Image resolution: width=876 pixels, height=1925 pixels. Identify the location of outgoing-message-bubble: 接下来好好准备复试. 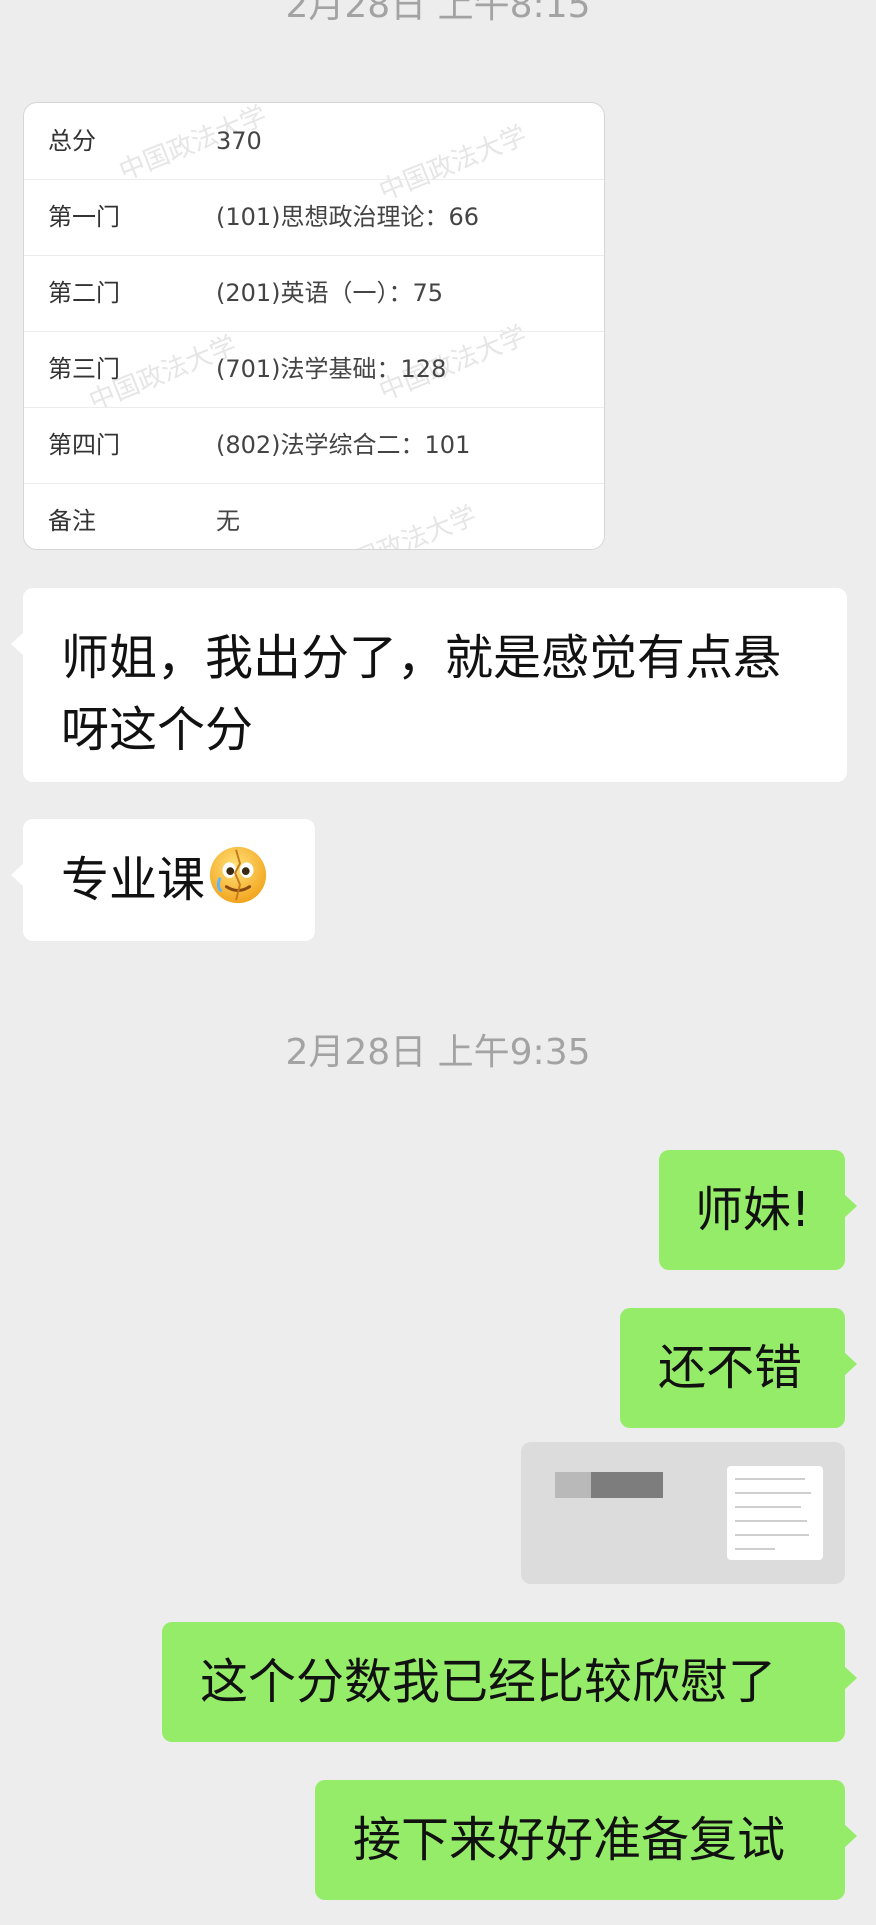
(586, 1840).